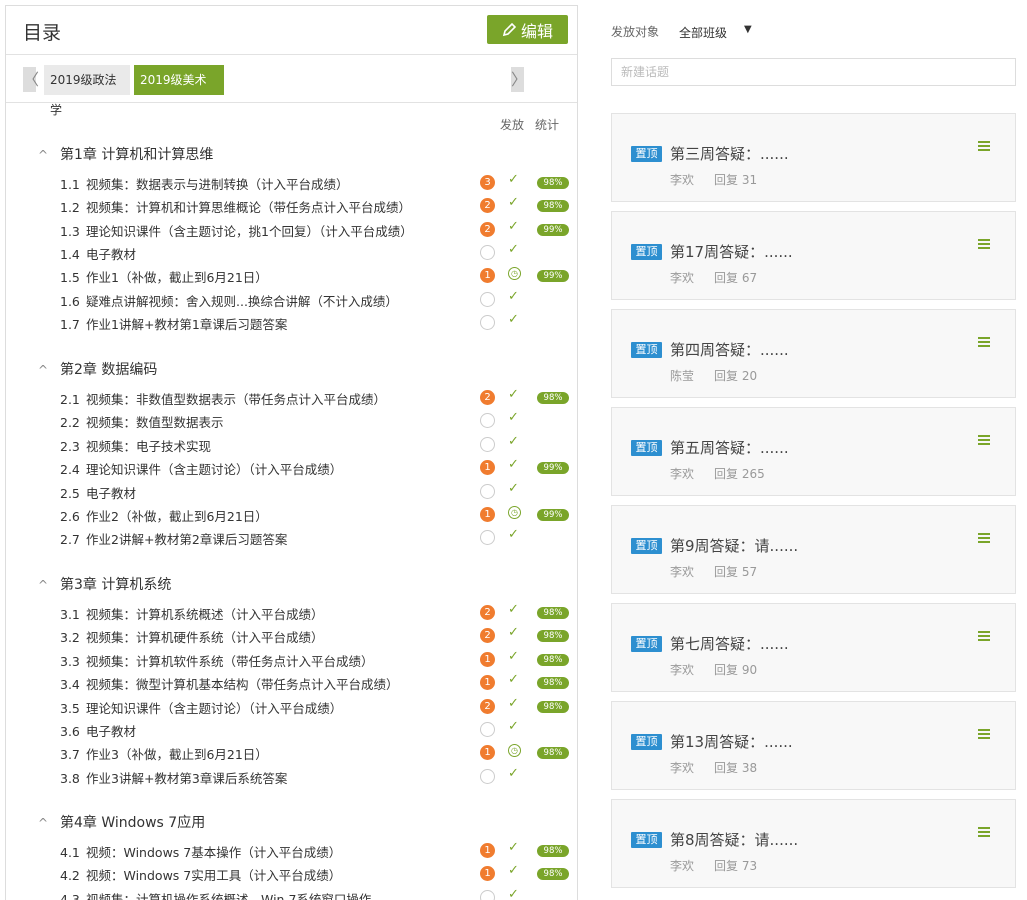  What do you see at coordinates (813, 72) in the screenshot?
I see `new-topic-input: 新建话题` at bounding box center [813, 72].